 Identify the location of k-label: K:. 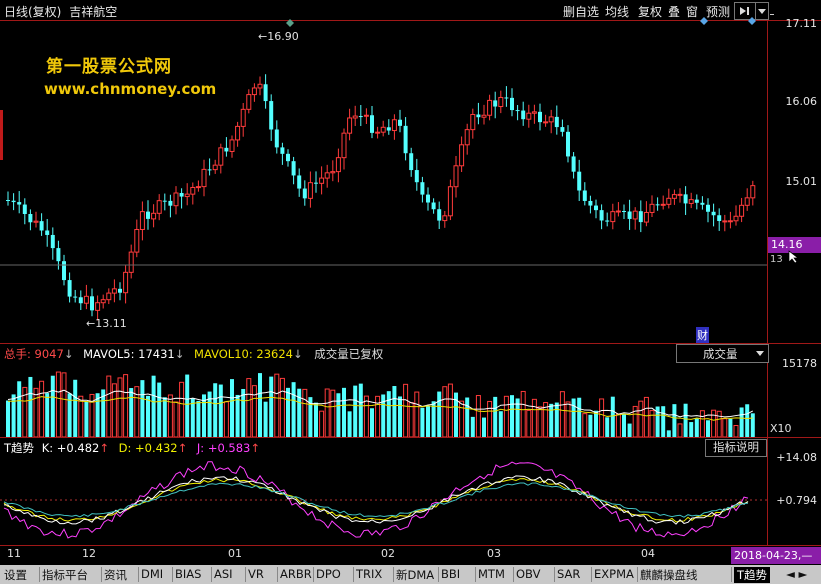
(47, 448).